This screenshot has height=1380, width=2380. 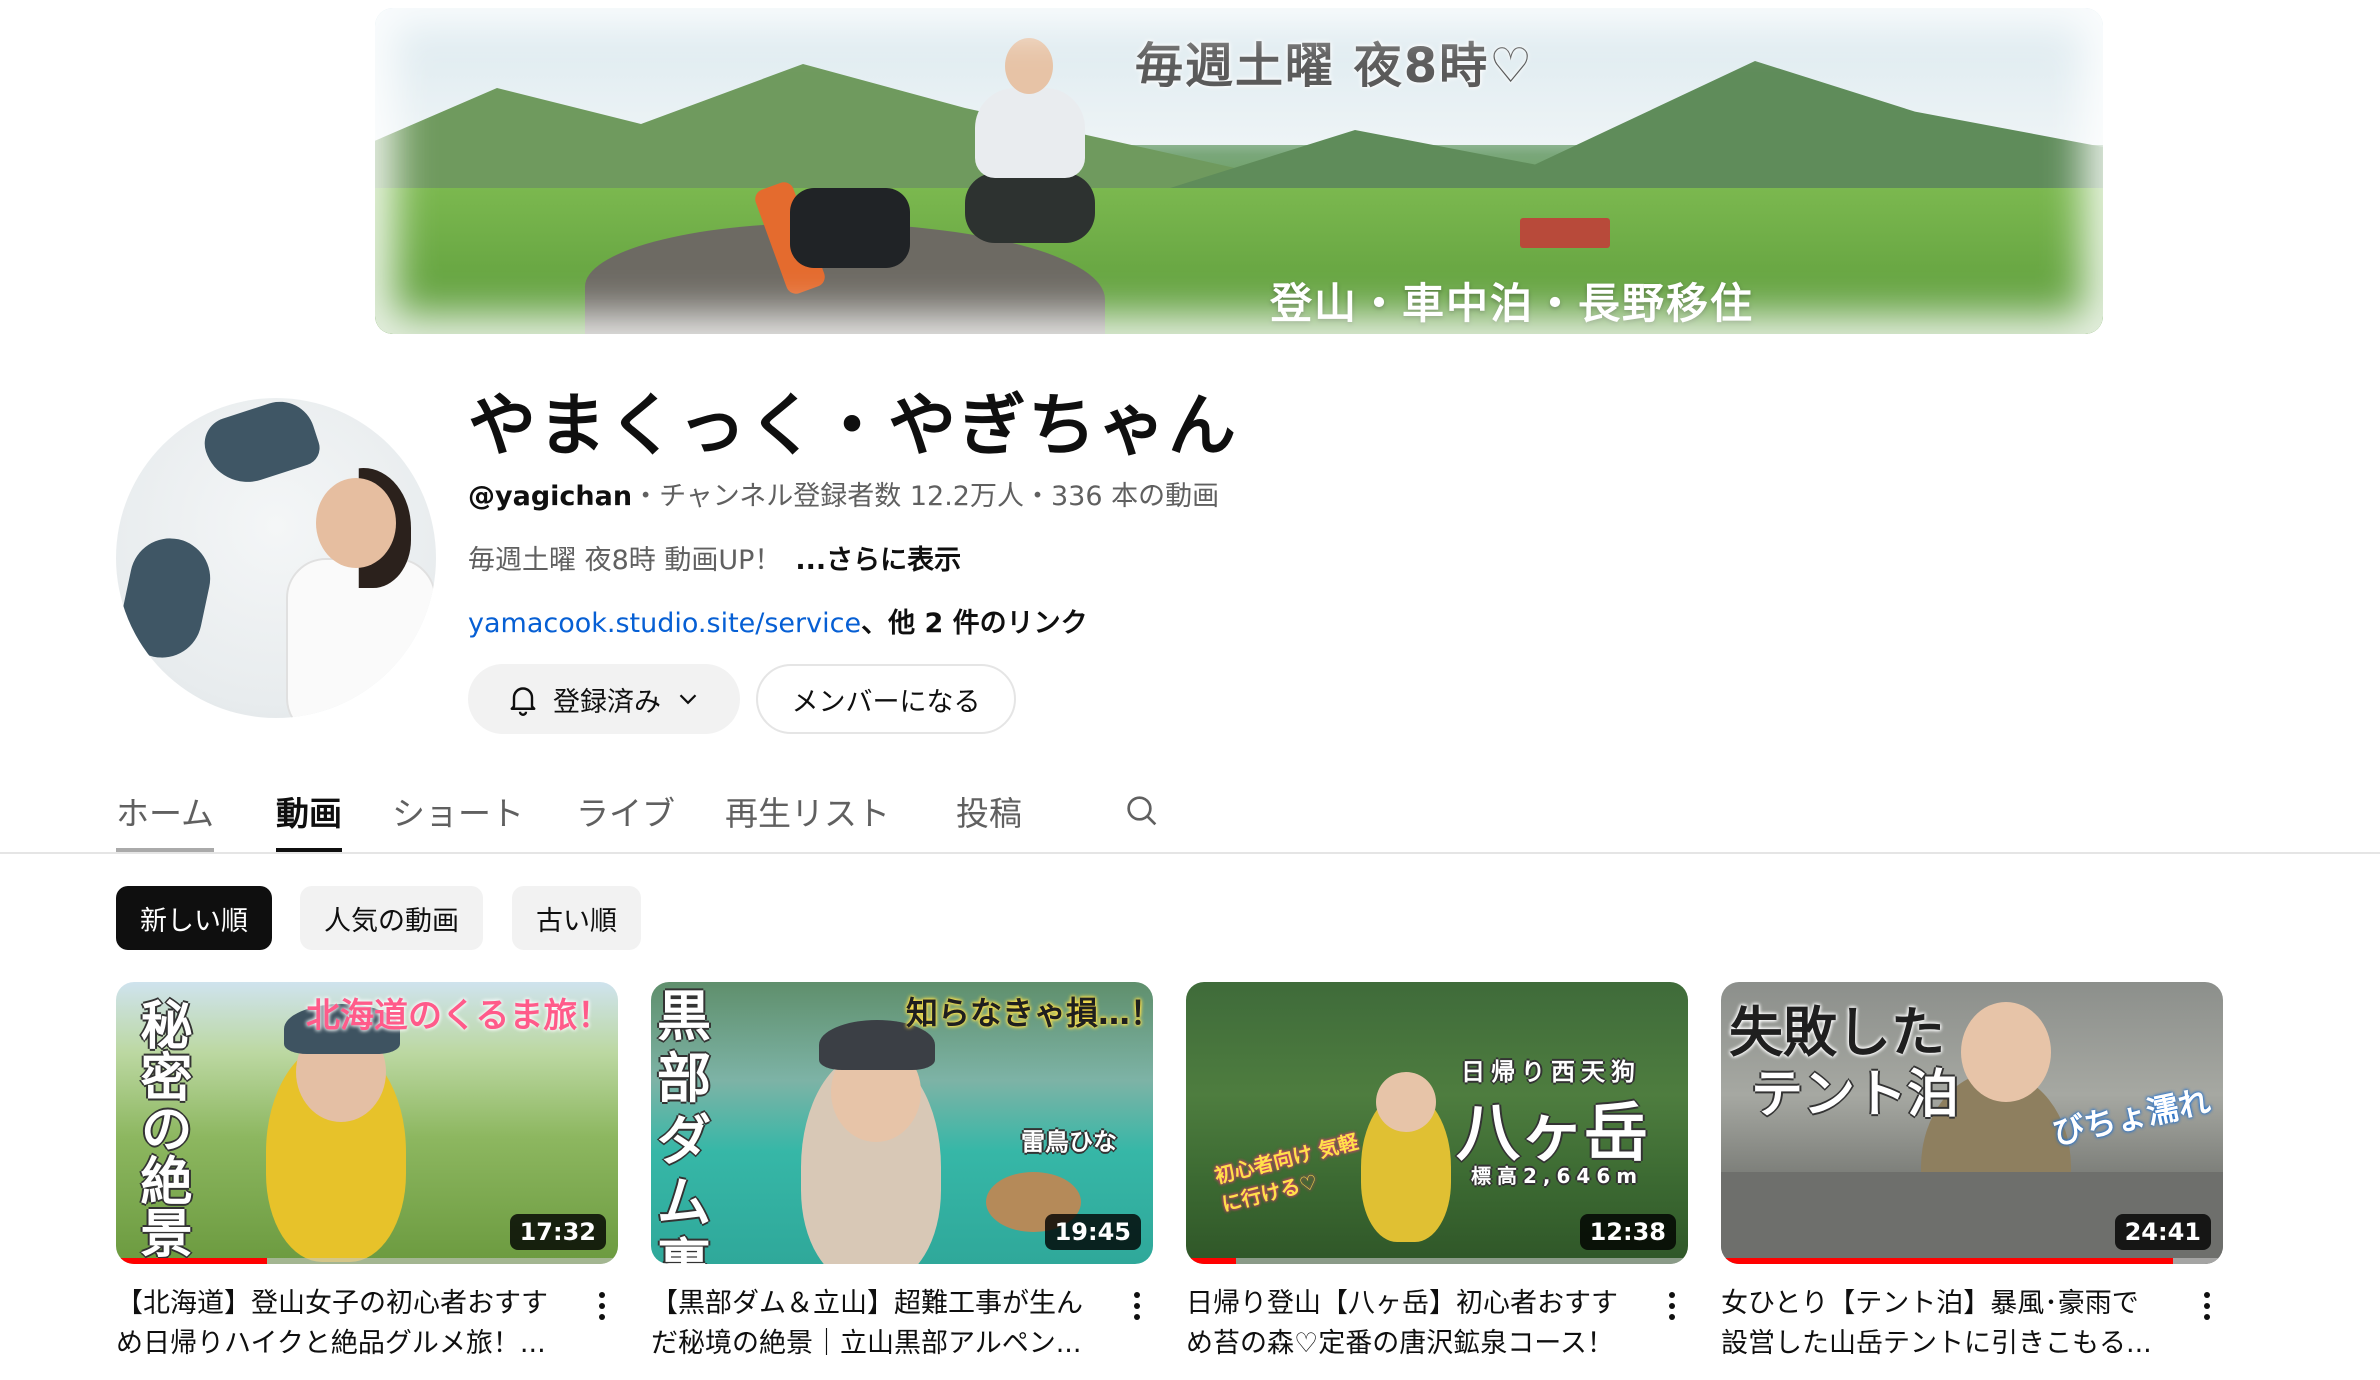 What do you see at coordinates (576, 918) in the screenshot?
I see `chip-oldest: 古い順` at bounding box center [576, 918].